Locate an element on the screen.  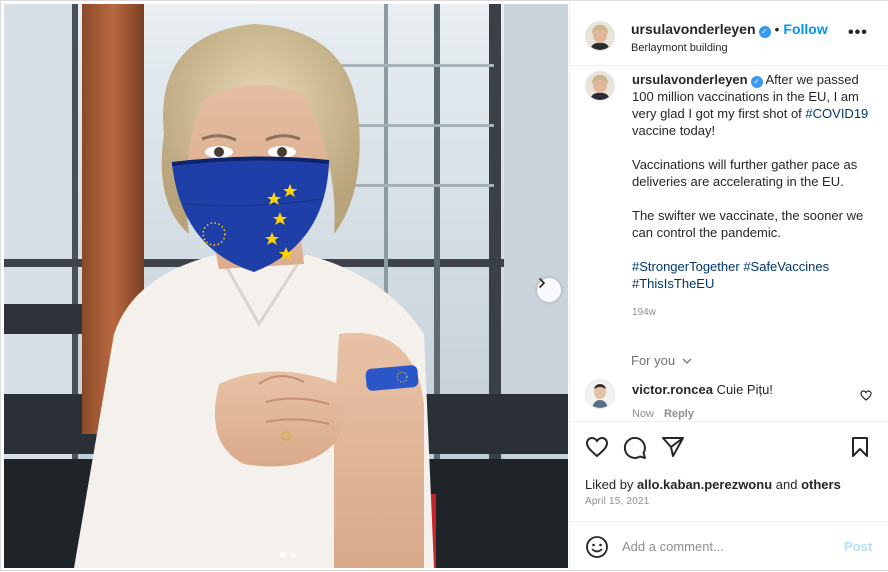
liked-by-others: others is located at coordinates (821, 484).